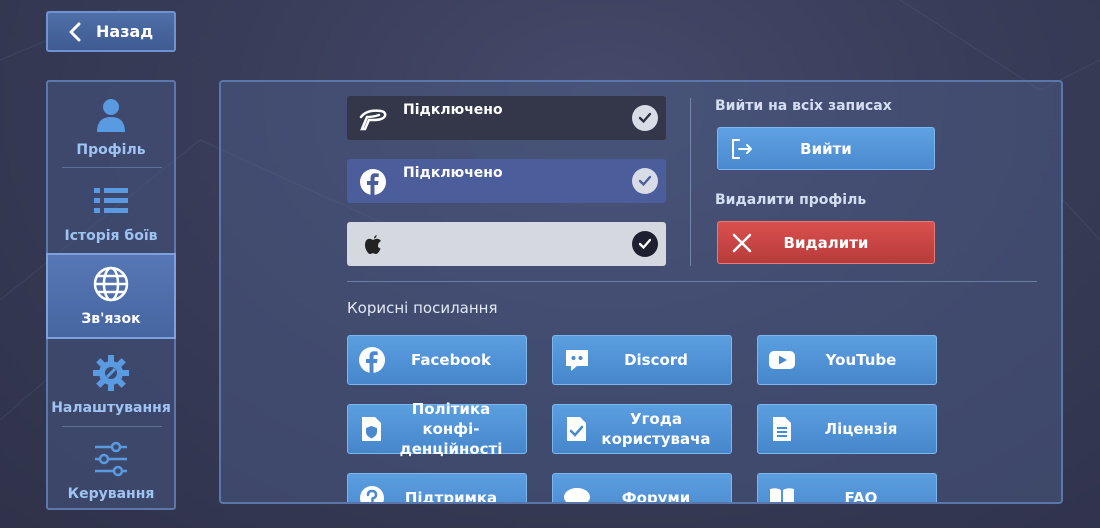 This screenshot has height=528, width=1100. What do you see at coordinates (372, 494) in the screenshot?
I see `help-icon` at bounding box center [372, 494].